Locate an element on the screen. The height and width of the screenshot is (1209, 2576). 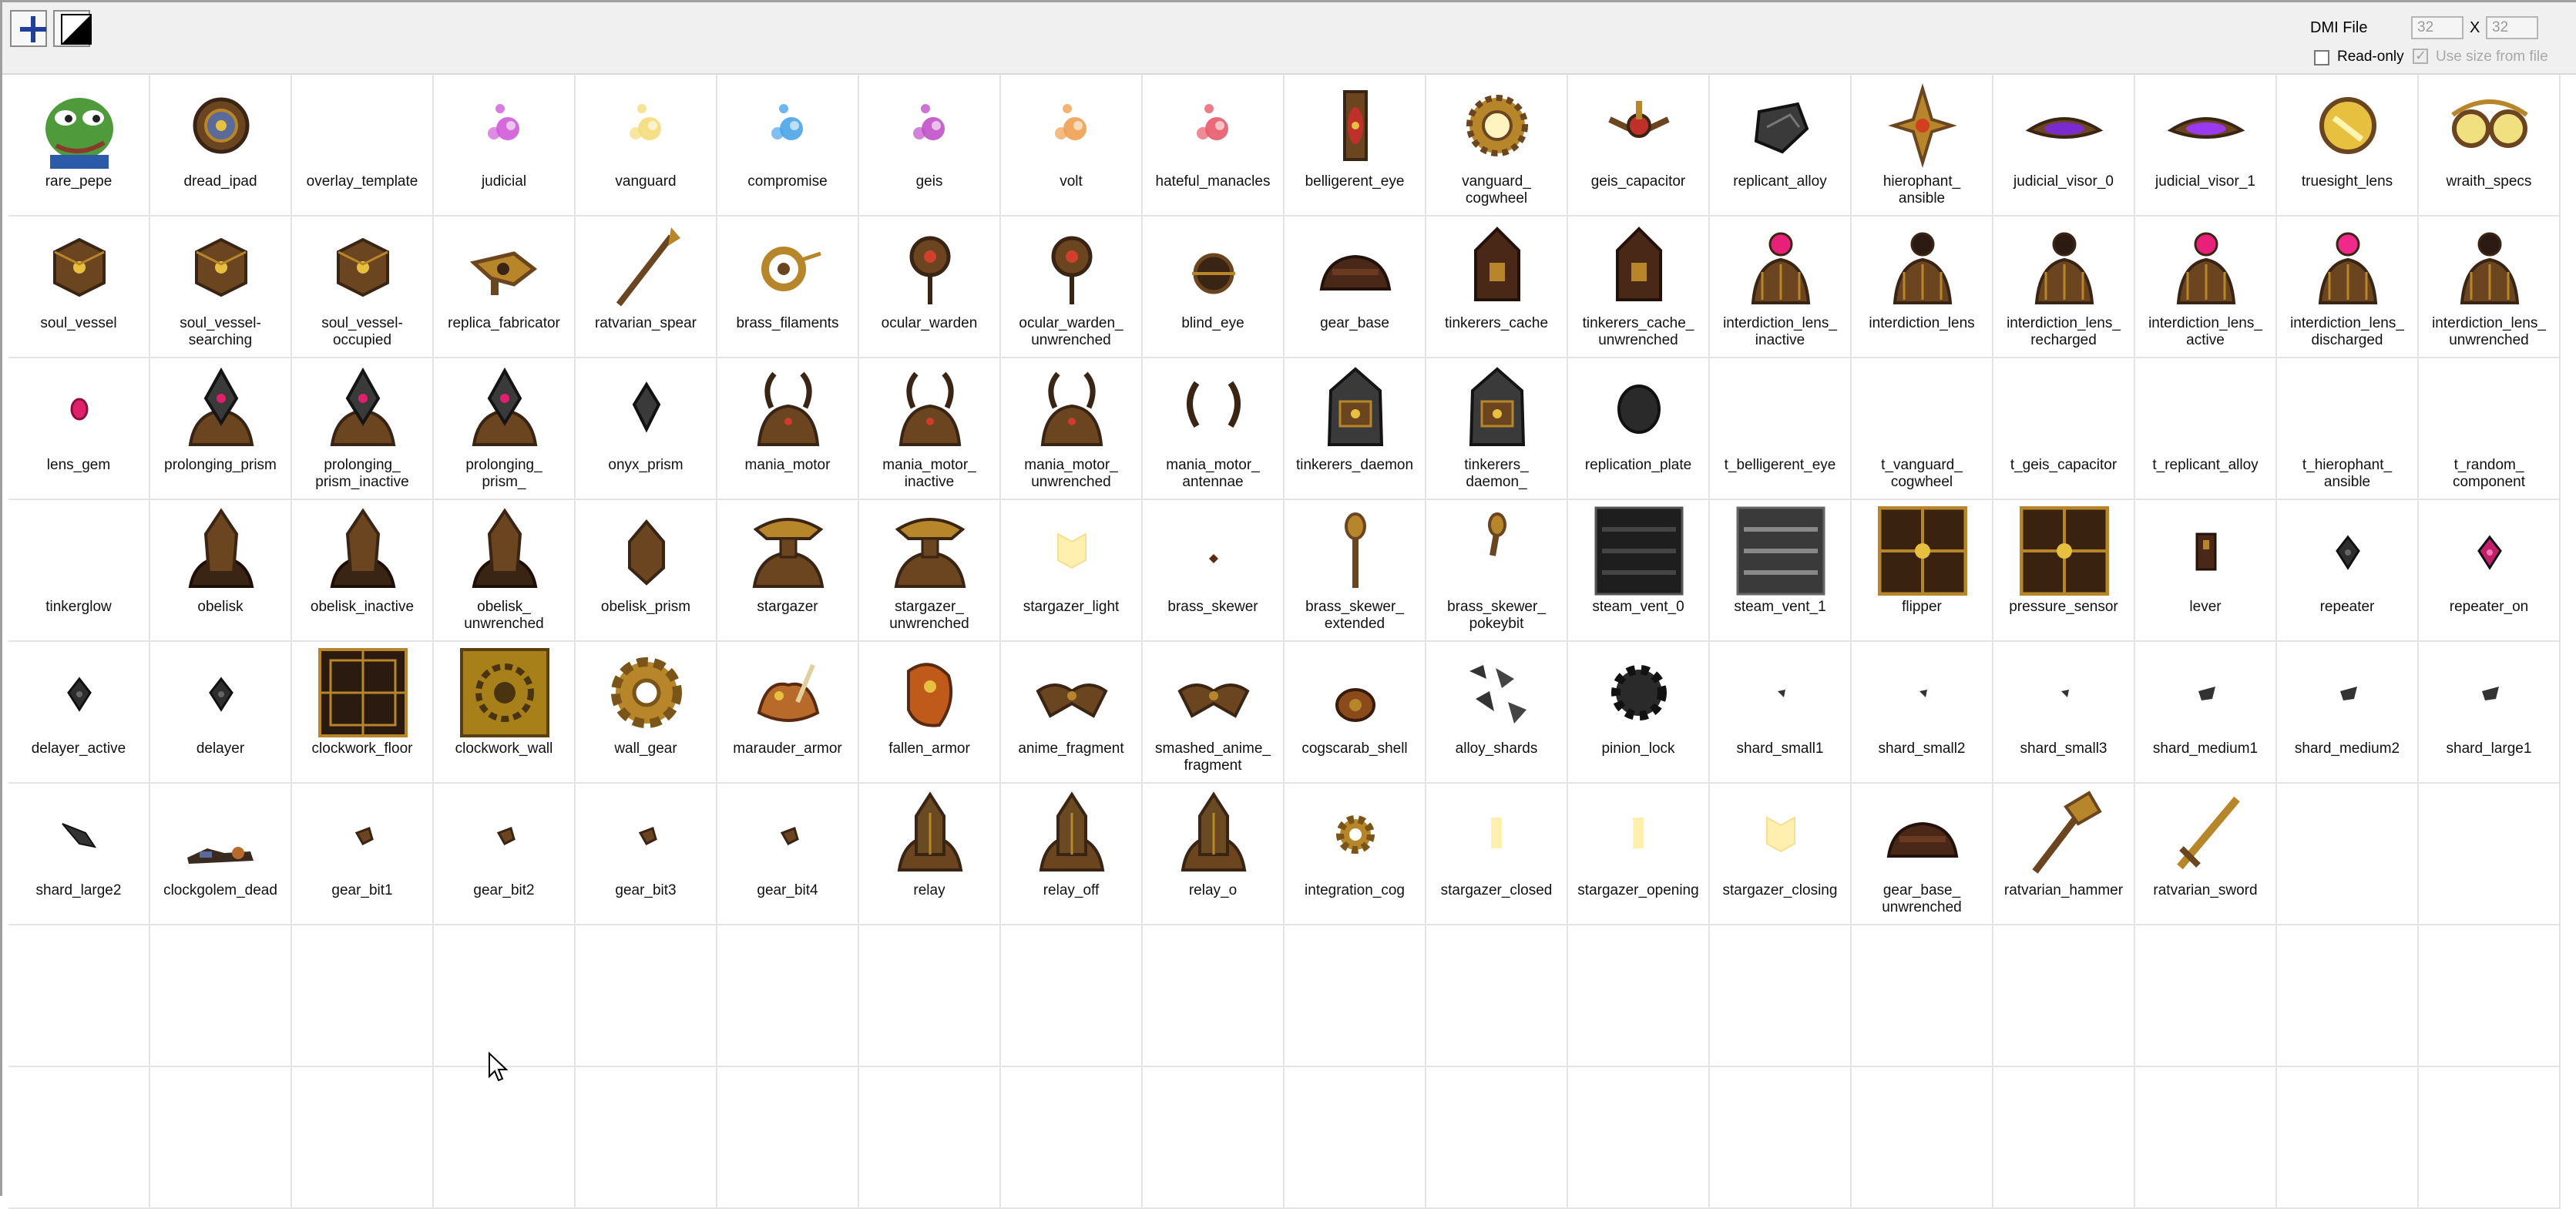
icon-state-cell: replicant_alloy is located at coordinates (1781, 146).